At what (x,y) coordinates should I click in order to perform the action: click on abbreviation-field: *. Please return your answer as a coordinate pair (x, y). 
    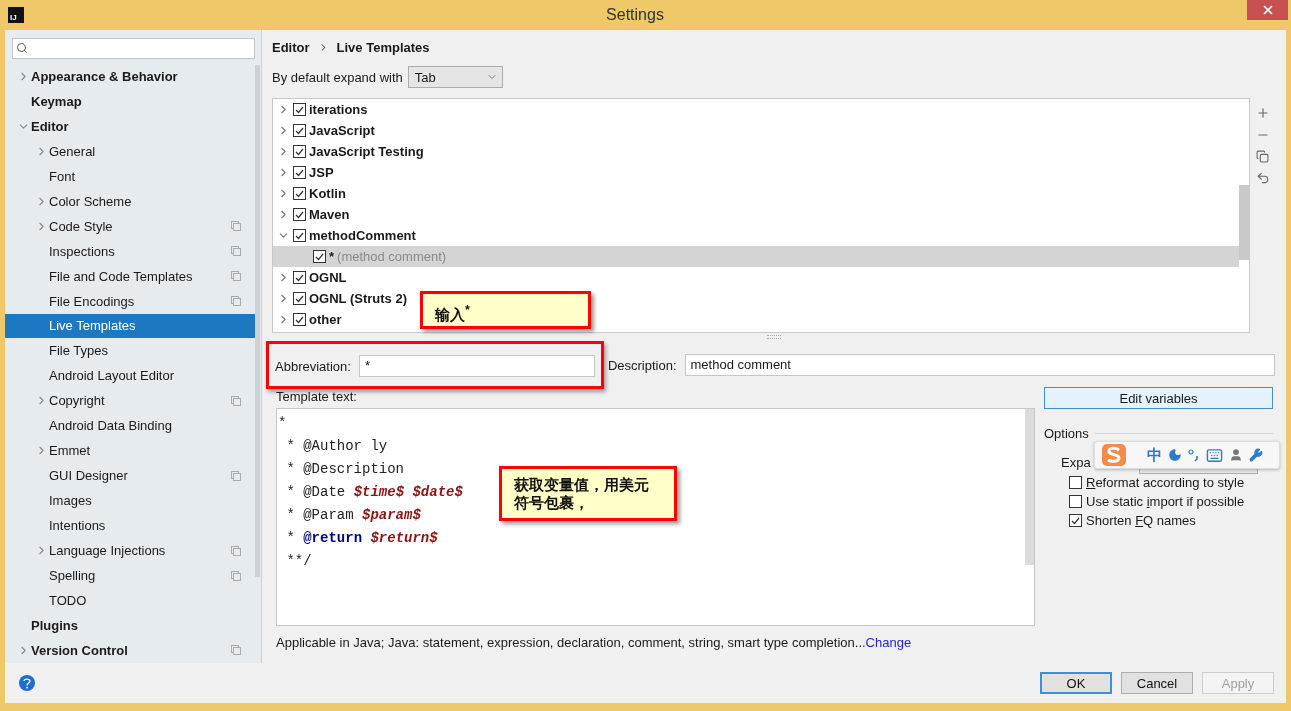
    Looking at the image, I should click on (476, 366).